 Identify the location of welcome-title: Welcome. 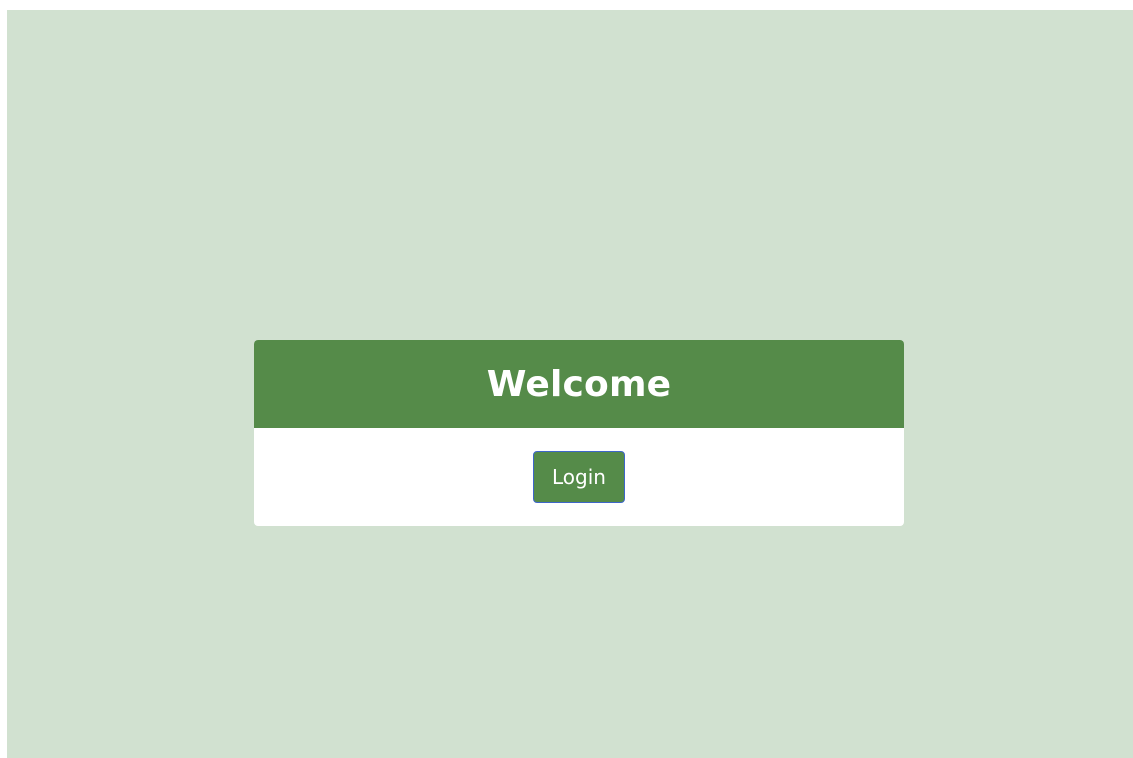
(579, 384).